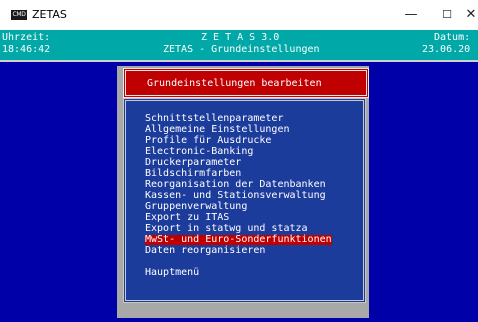 The height and width of the screenshot is (322, 478). I want to click on minimize-icon: —, so click(411, 15).